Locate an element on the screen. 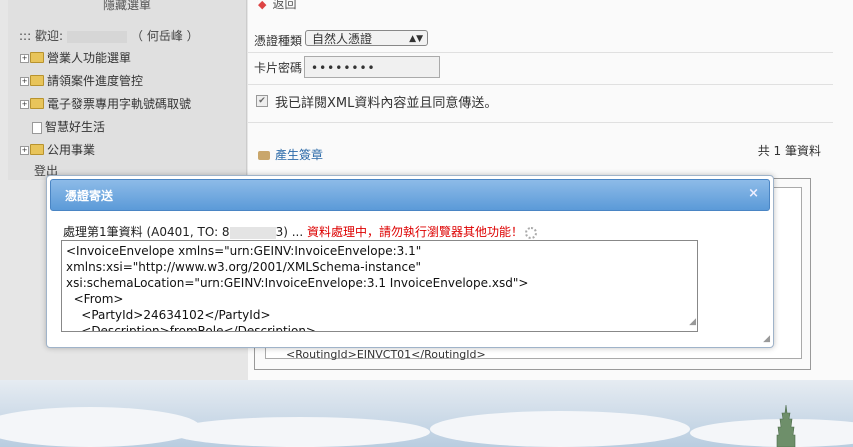  document-icon is located at coordinates (37, 127).